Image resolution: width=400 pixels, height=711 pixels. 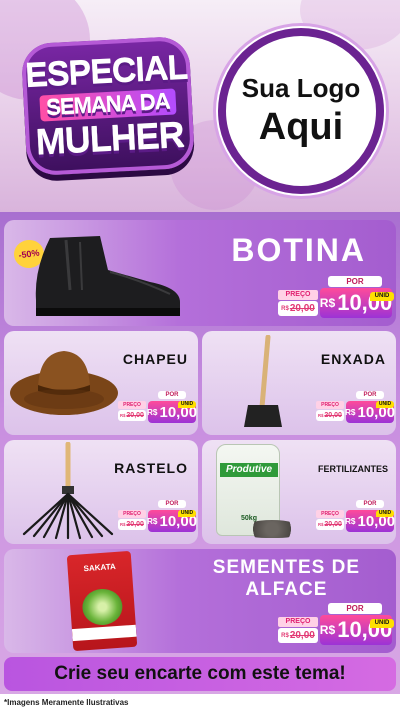 I want to click on product-name: SEMENTES DE ALFACE, so click(x=286, y=579).